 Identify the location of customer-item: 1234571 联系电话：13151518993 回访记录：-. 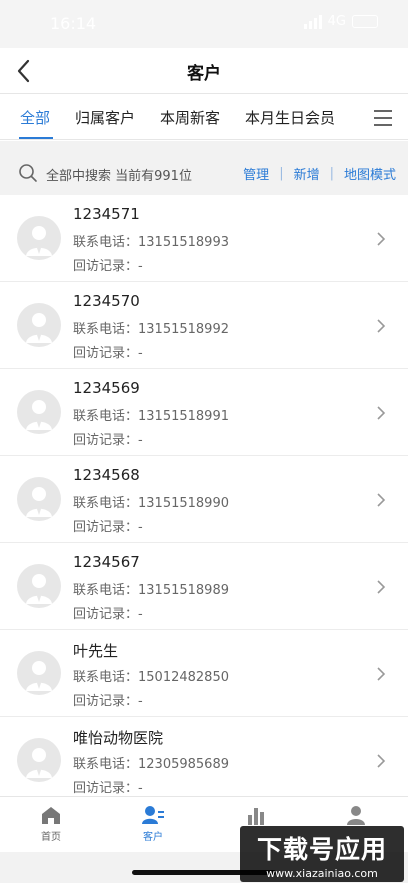
(204, 238).